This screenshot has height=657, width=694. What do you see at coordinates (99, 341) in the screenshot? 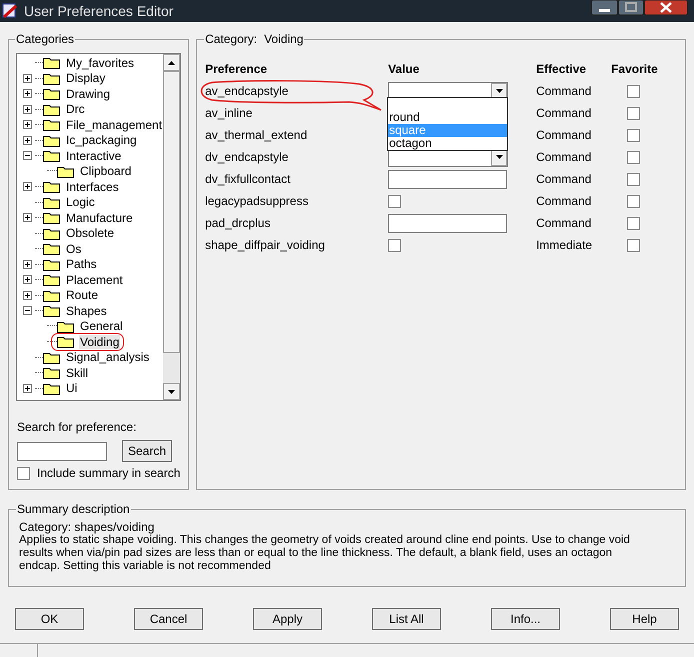
I see `tree-item: Voiding` at bounding box center [99, 341].